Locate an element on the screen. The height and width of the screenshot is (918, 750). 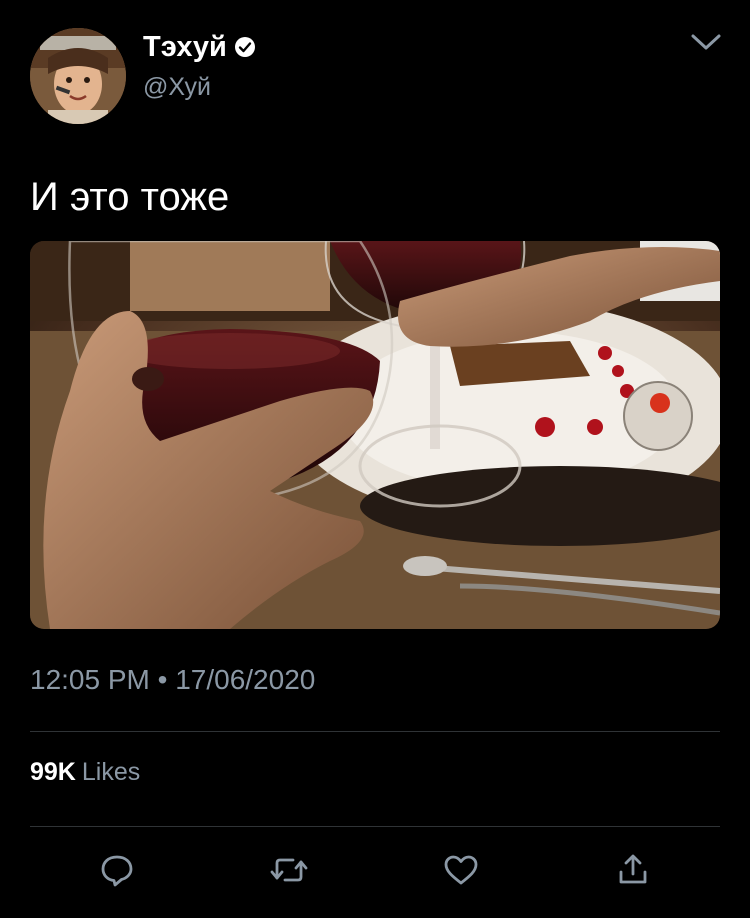
reply-icon is located at coordinates (117, 872).